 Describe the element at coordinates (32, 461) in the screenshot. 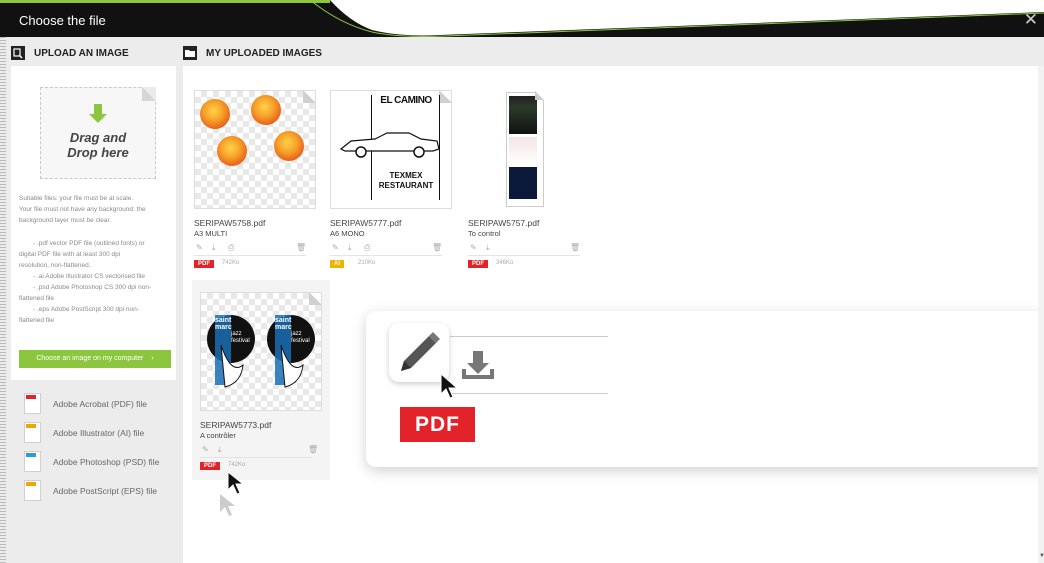

I see `psd-file-icon` at that location.